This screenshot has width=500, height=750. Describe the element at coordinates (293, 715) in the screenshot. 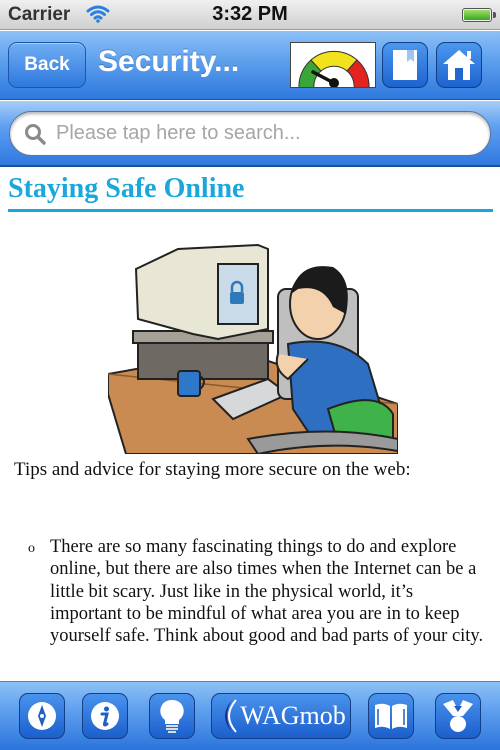

I see `wagmob-label: WAGmob` at that location.